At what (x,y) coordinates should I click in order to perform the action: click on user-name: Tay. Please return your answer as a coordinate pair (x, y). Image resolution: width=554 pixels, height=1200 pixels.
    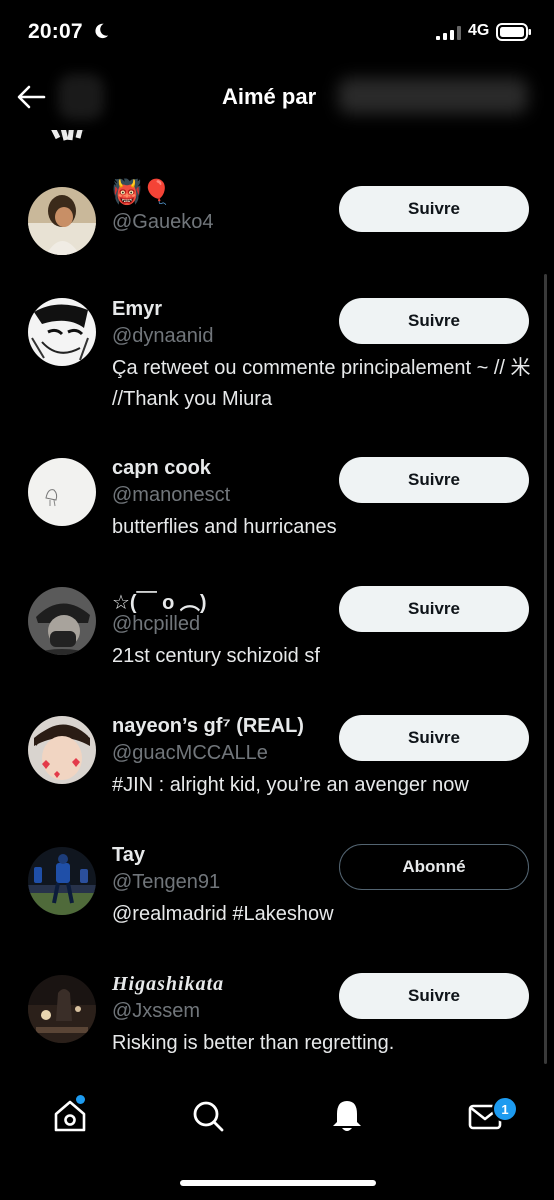
    Looking at the image, I should click on (128, 855).